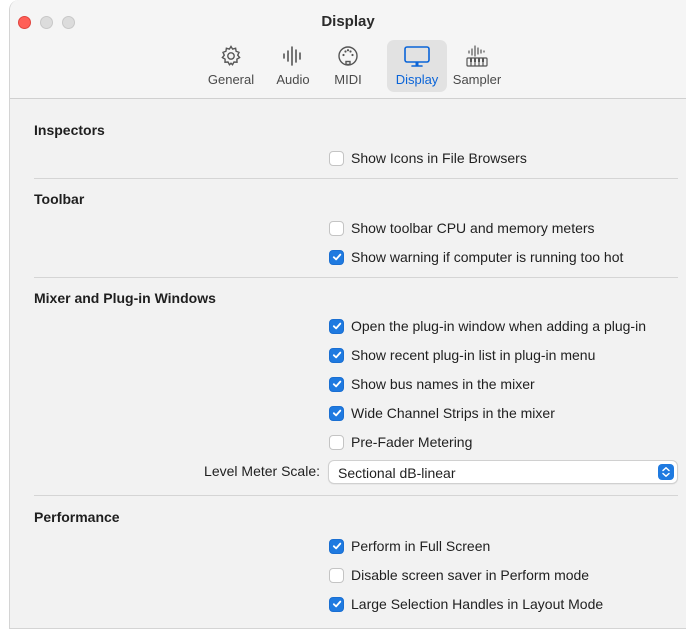 Image resolution: width=686 pixels, height=629 pixels. What do you see at coordinates (59, 199) in the screenshot?
I see `section-title-toolbar: Toolbar` at bounding box center [59, 199].